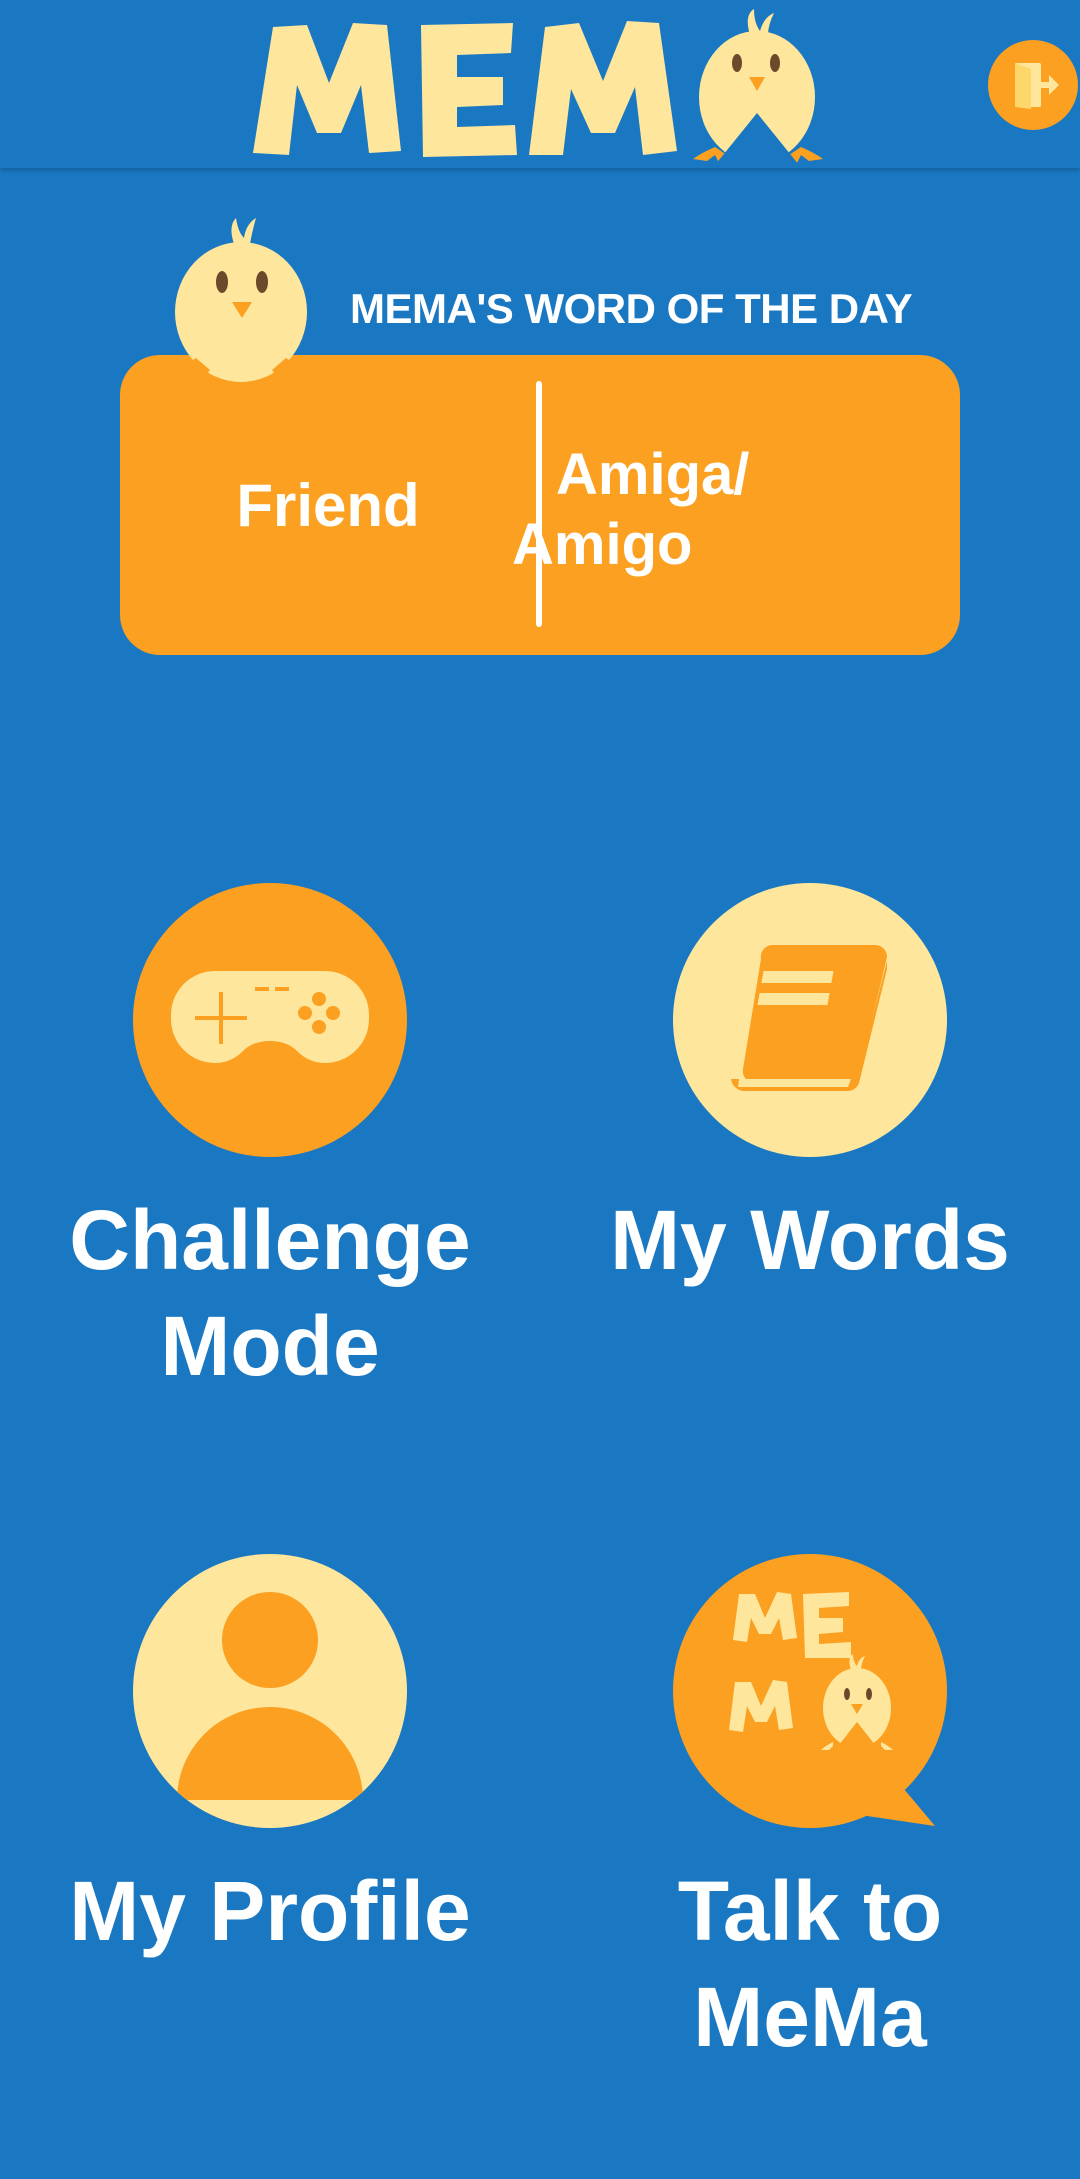 The image size is (1080, 2179). I want to click on word-of-day-title: MEMA'S WORD OF THE DAY, so click(631, 308).